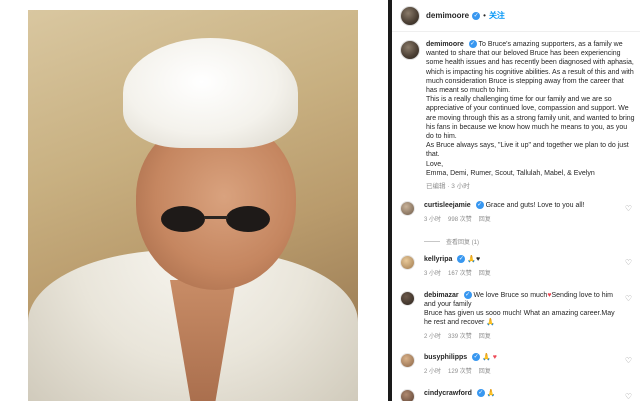 The height and width of the screenshot is (401, 640). Describe the element at coordinates (410, 15) in the screenshot. I see `avatar` at that location.